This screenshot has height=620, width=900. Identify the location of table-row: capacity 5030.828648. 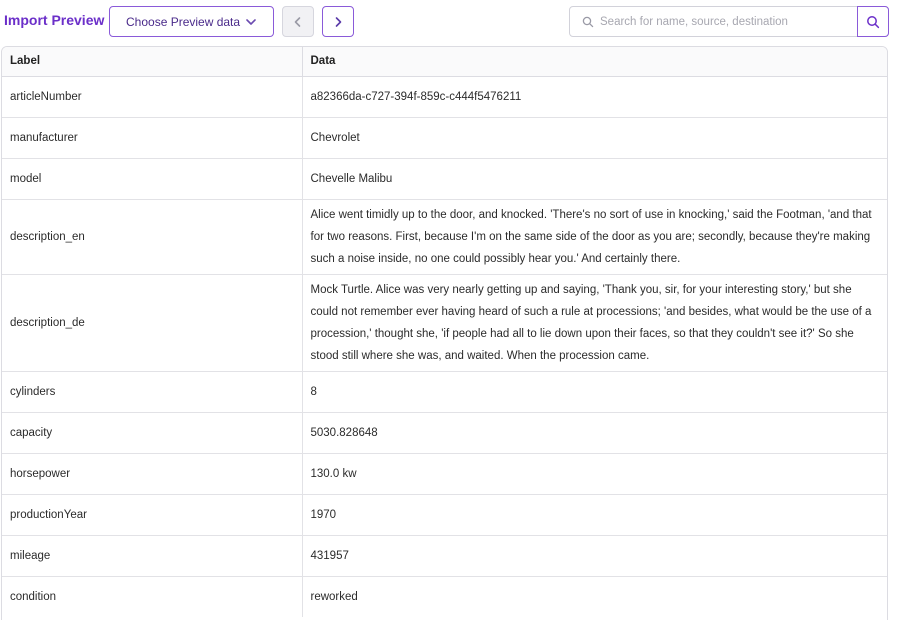
(444, 432).